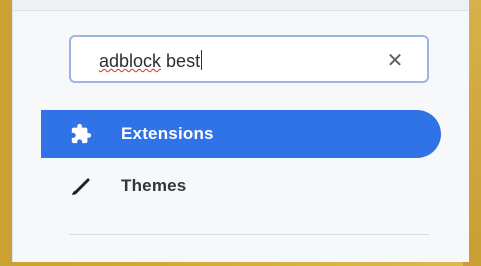  Describe the element at coordinates (249, 234) in the screenshot. I see `divider` at that location.